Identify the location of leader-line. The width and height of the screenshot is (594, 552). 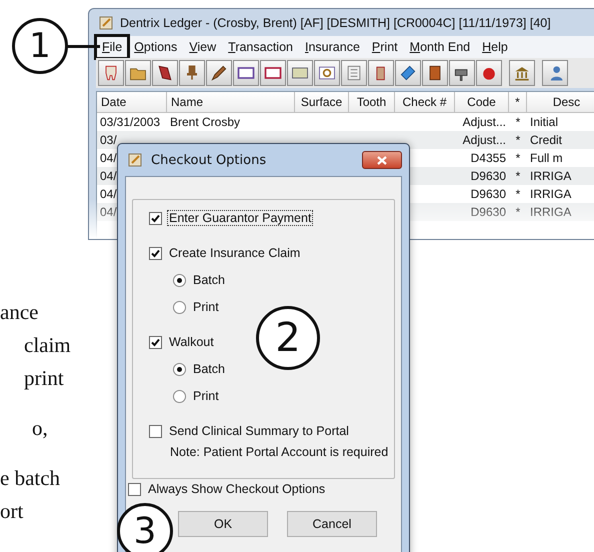
(83, 46).